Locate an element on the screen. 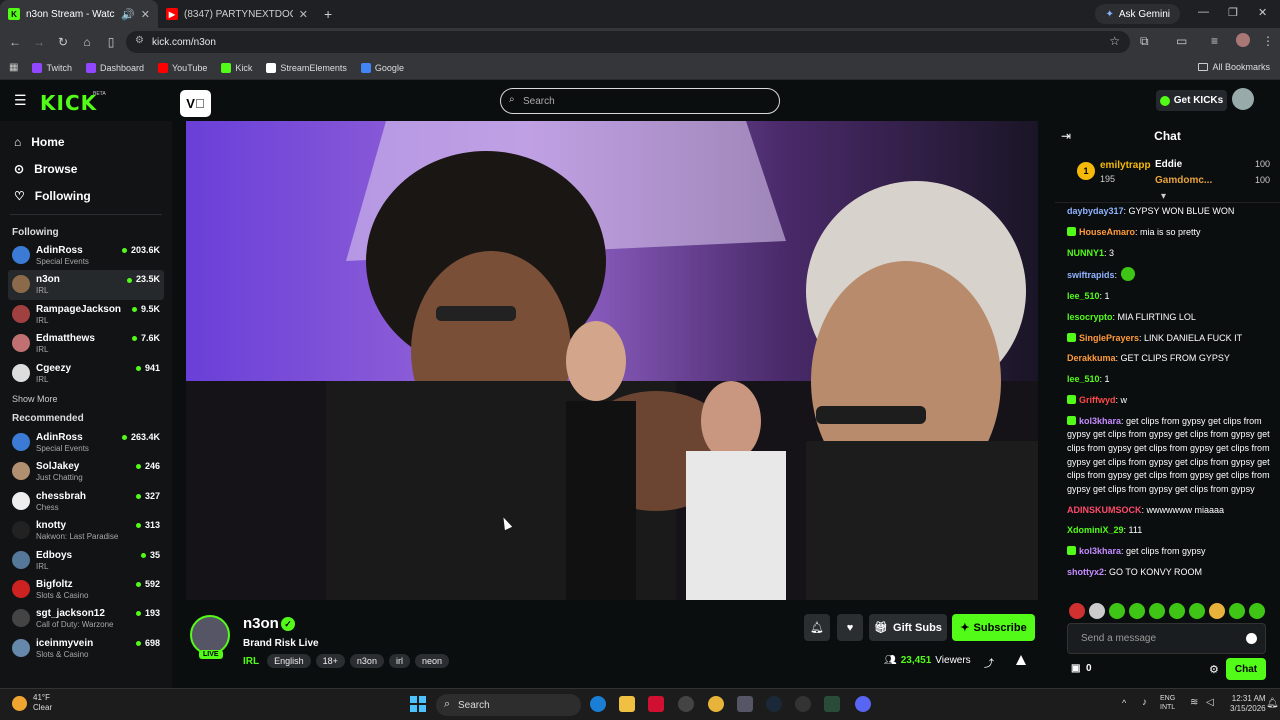 The height and width of the screenshot is (720, 1280). chat-username: daybyday317 is located at coordinates (1095, 211).